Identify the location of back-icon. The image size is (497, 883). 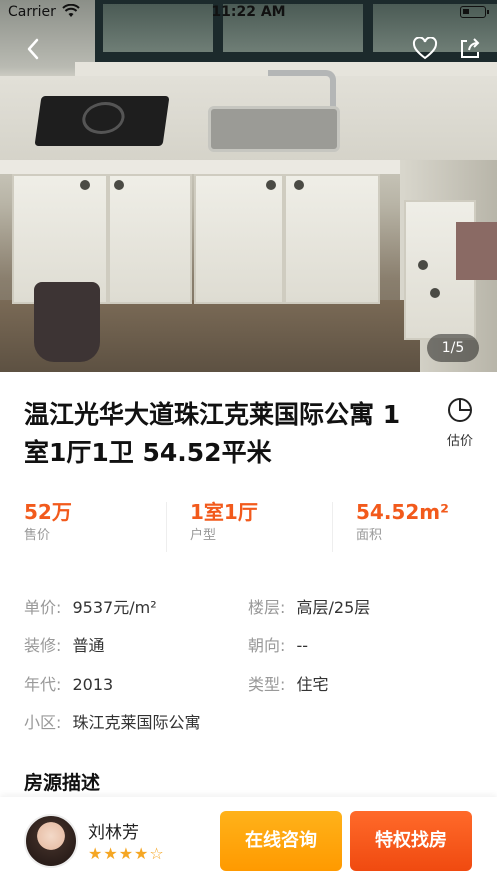
(33, 49).